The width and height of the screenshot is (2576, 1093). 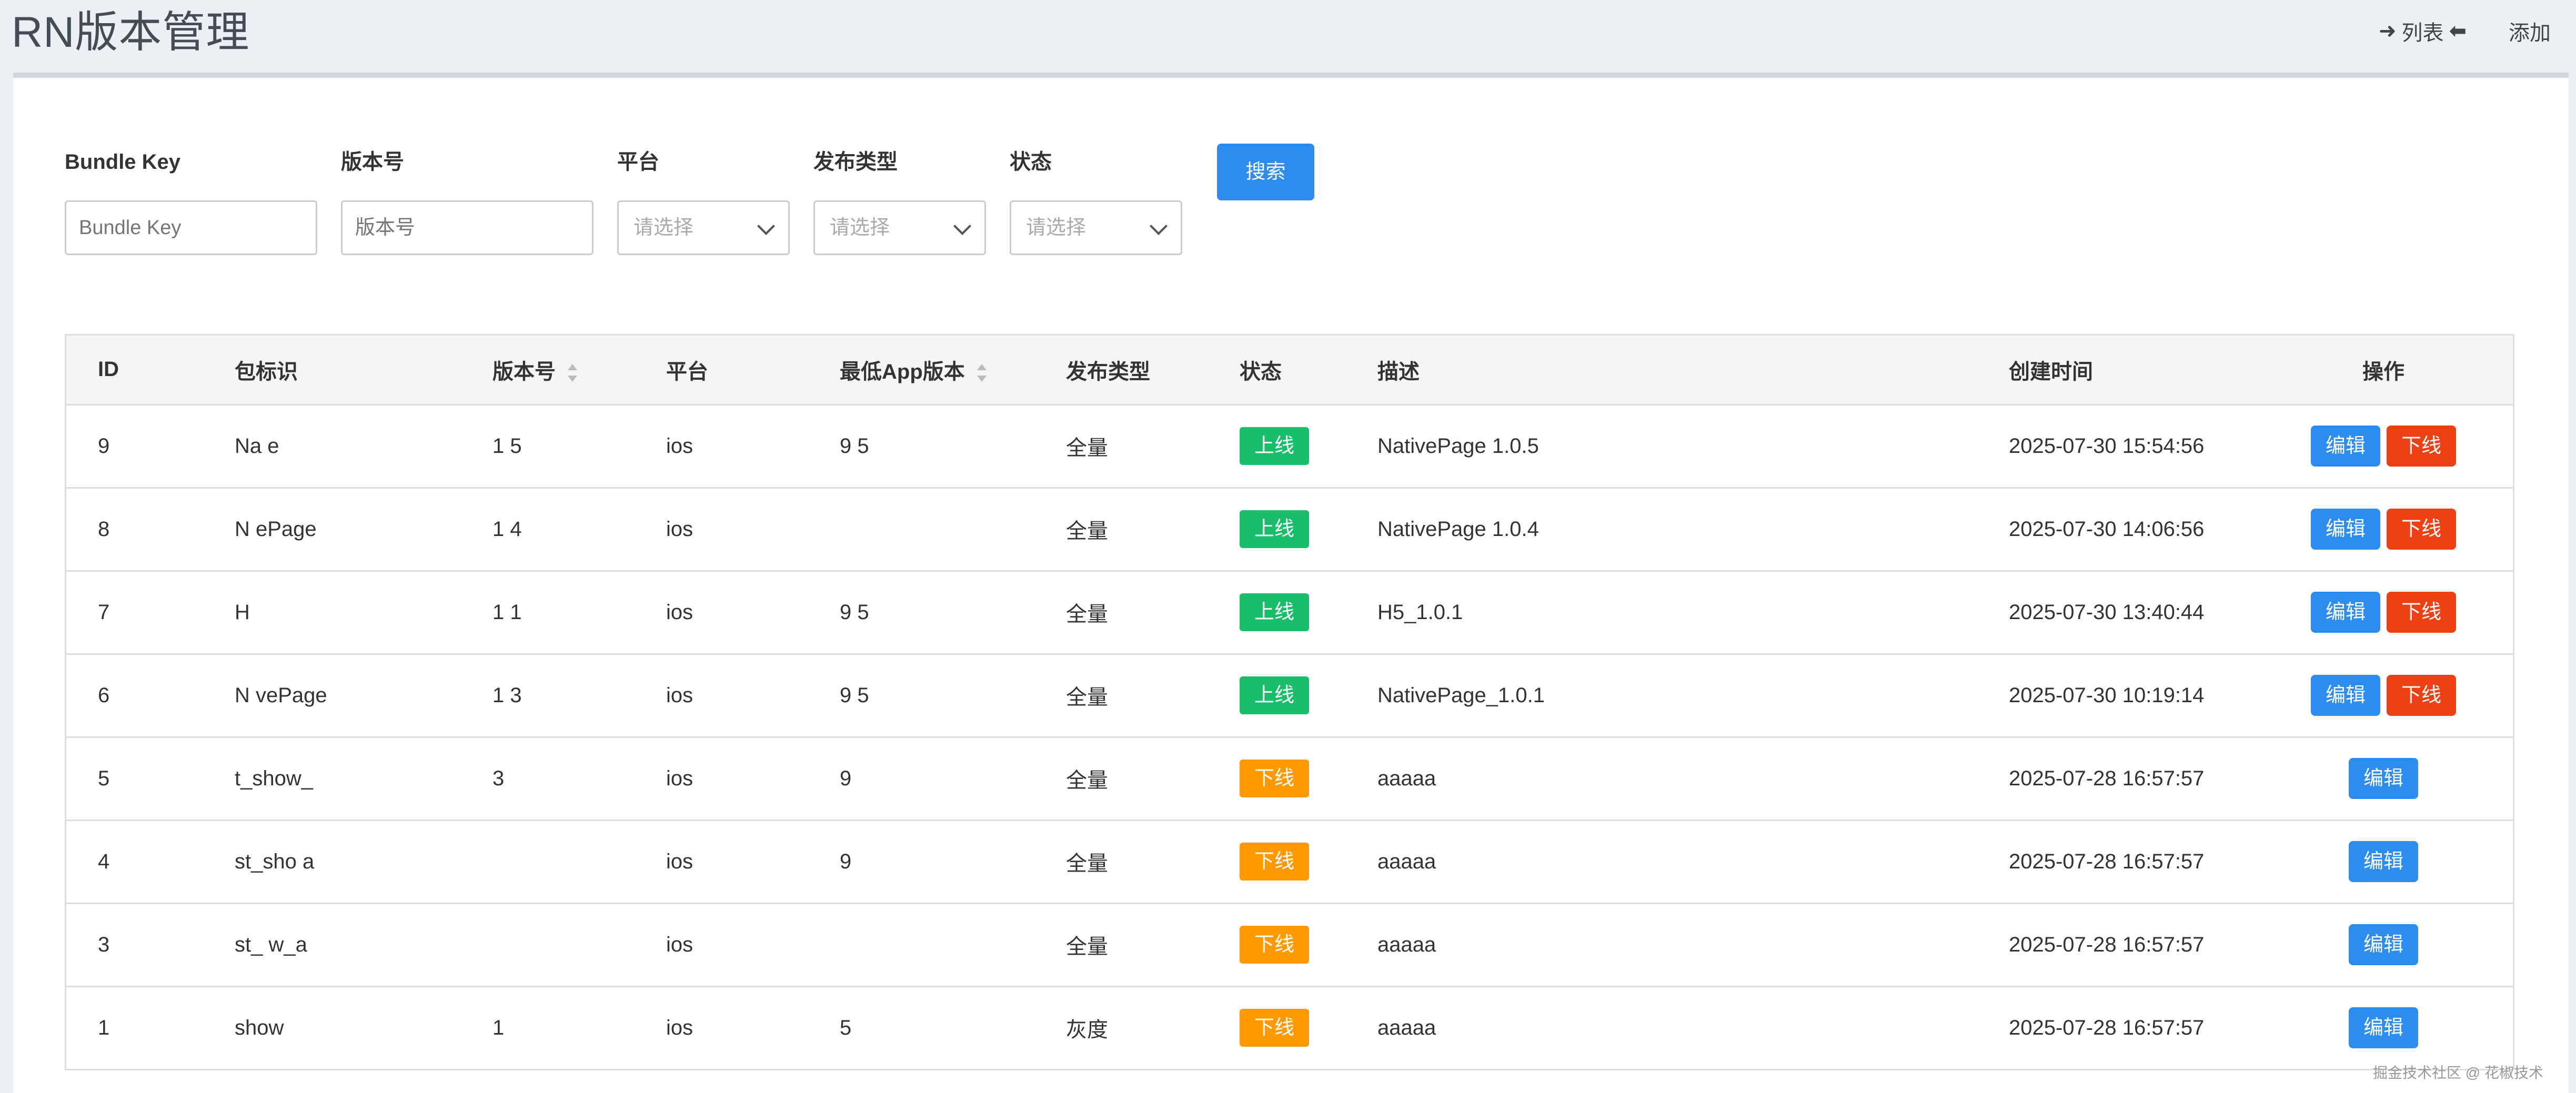 What do you see at coordinates (332, 862) in the screenshot?
I see `cell-bundle: st_sho a` at bounding box center [332, 862].